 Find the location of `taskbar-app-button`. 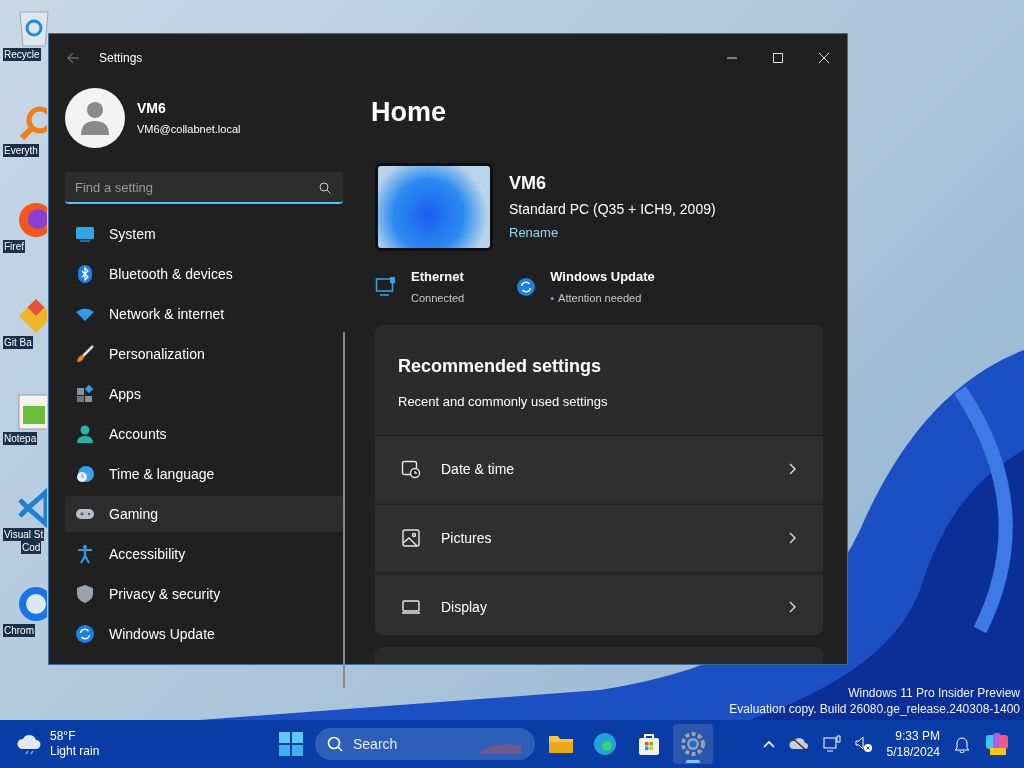

taskbar-app-button is located at coordinates (693, 744).